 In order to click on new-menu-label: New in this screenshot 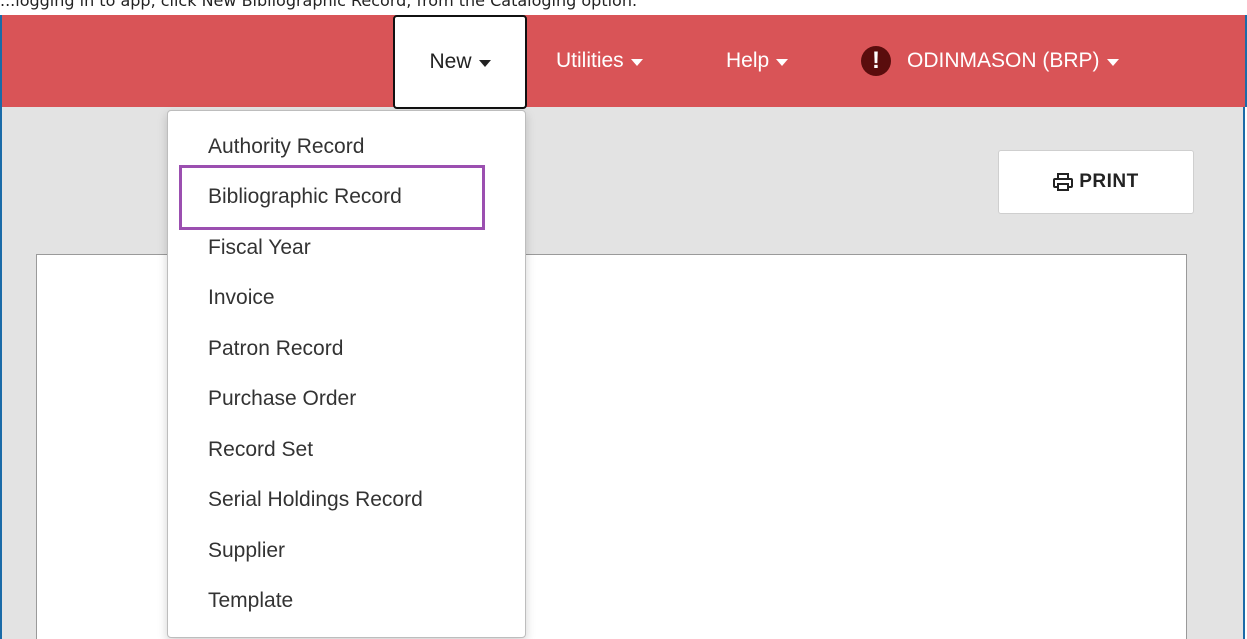, I will do `click(450, 61)`.